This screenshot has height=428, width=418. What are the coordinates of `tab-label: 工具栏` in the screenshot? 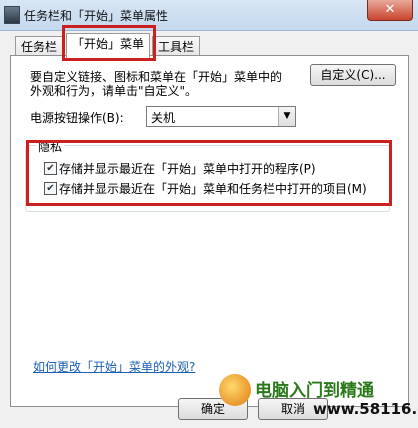 It's located at (176, 47).